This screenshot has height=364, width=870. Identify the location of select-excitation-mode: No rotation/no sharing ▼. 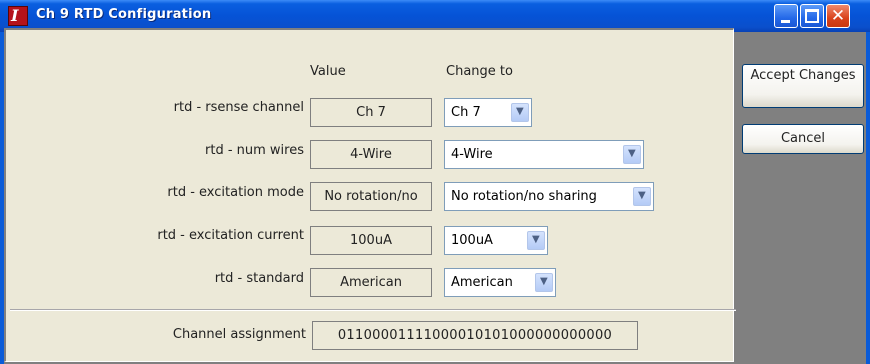
(549, 196).